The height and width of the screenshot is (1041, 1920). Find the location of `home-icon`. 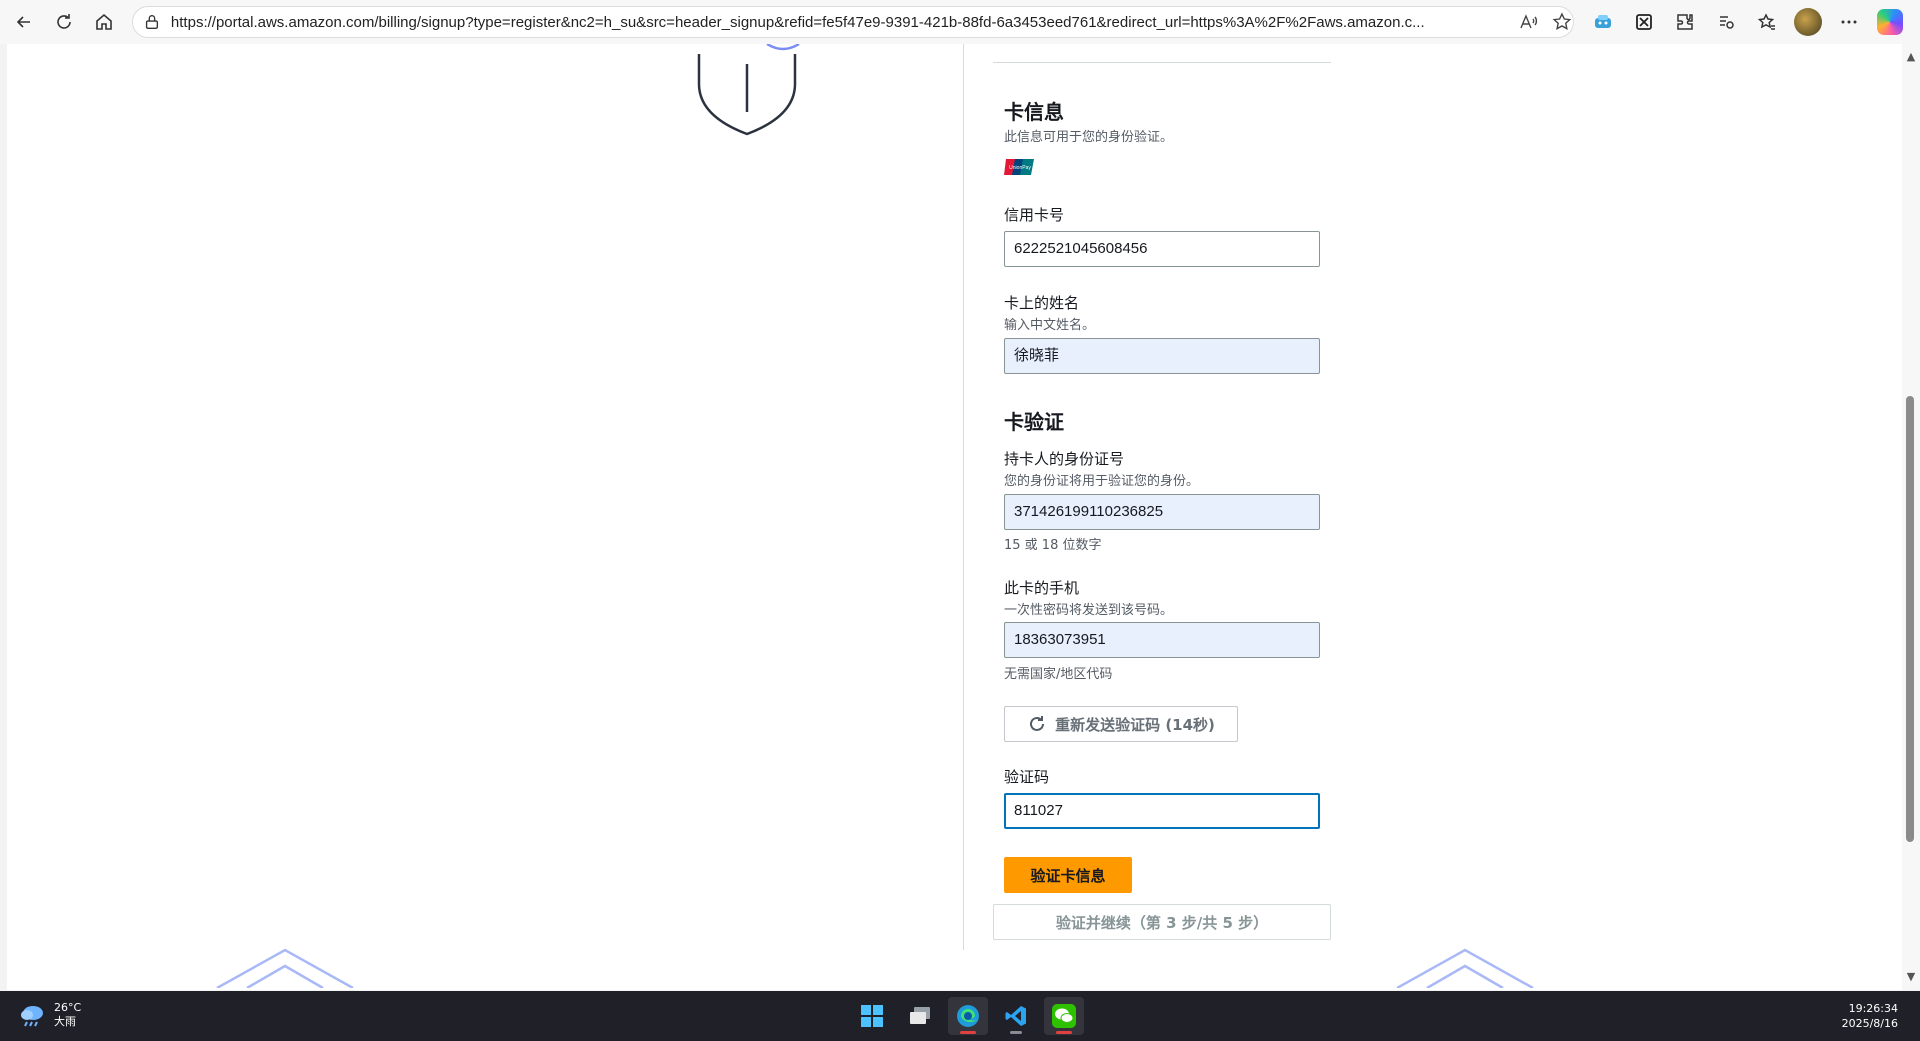

home-icon is located at coordinates (104, 22).